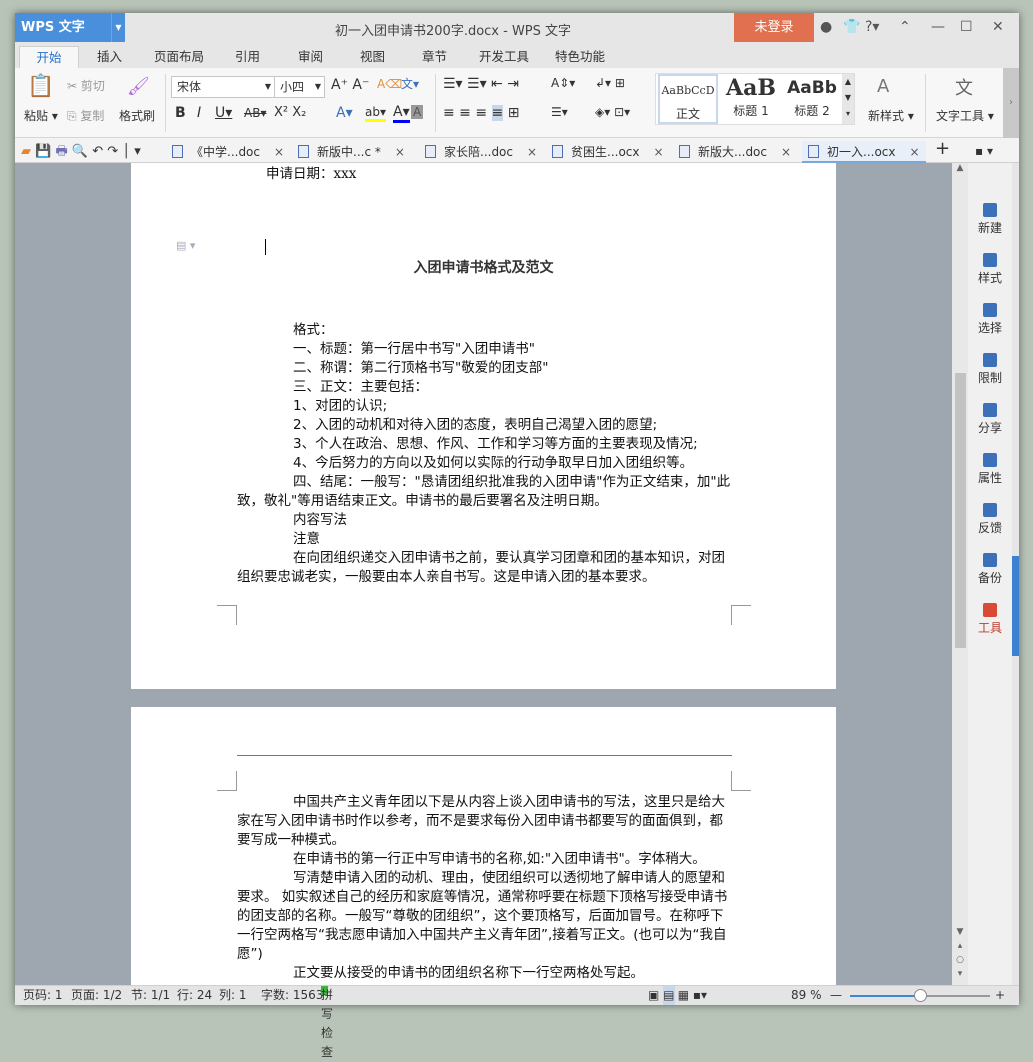  I want to click on font-color-icon: A▾, so click(401, 113).